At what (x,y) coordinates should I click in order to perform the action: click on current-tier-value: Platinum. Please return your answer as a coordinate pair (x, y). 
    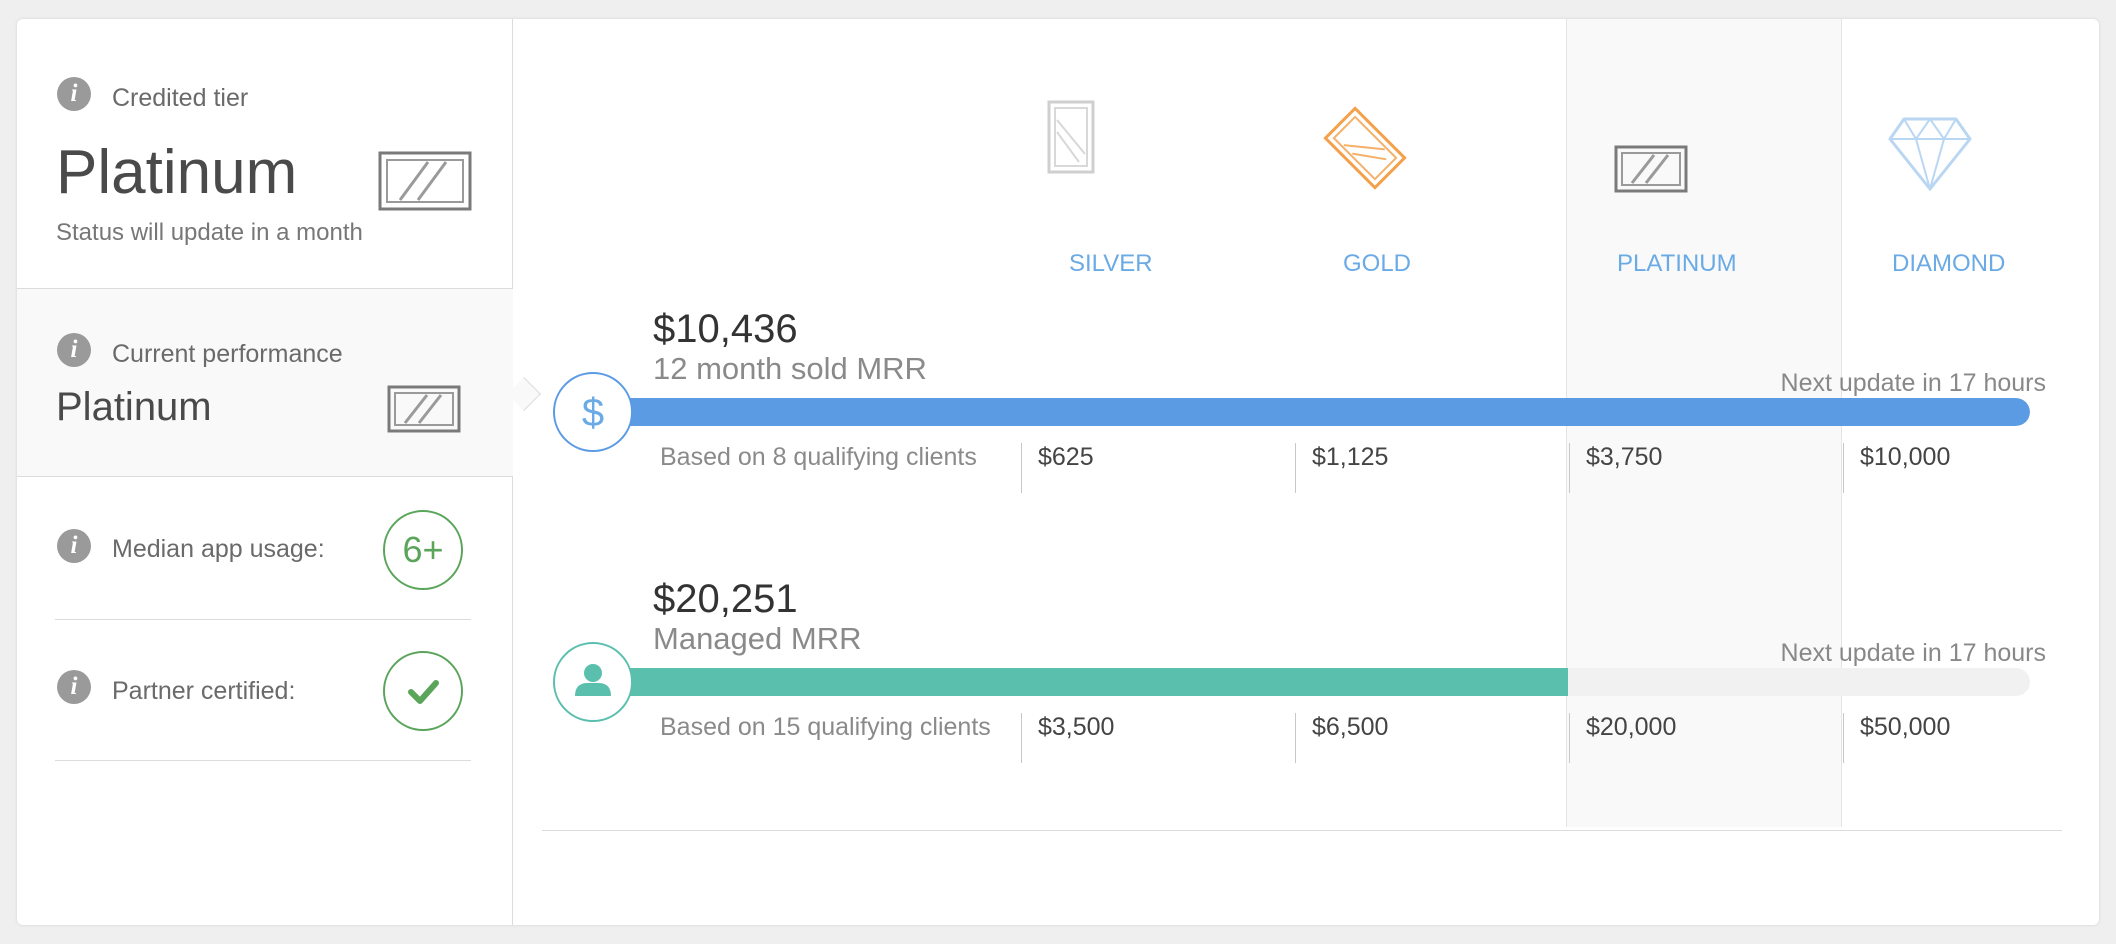
    Looking at the image, I should click on (134, 407).